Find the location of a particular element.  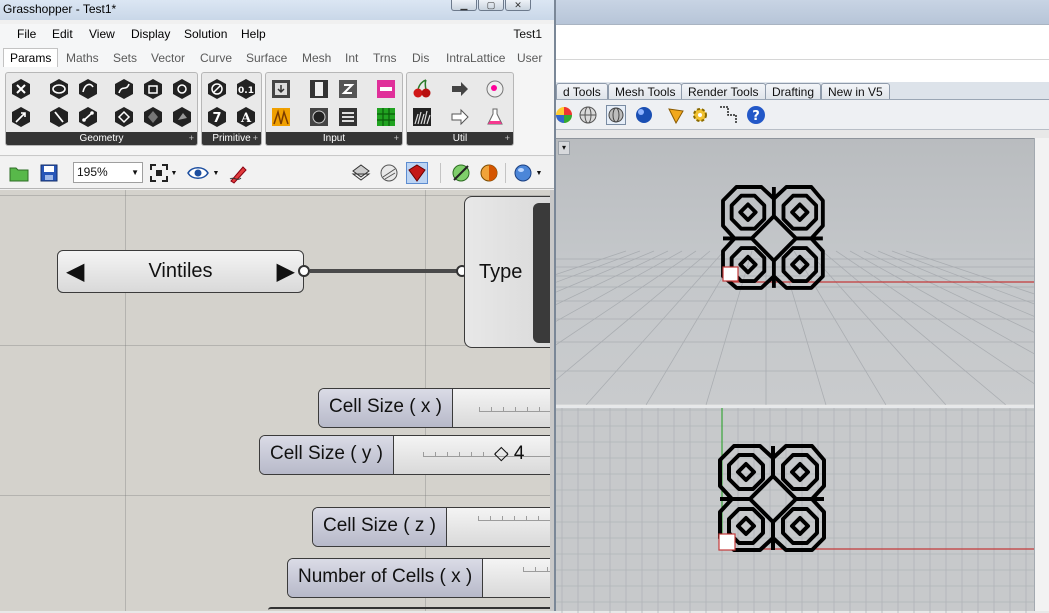

surface-icon is located at coordinates (124, 117).